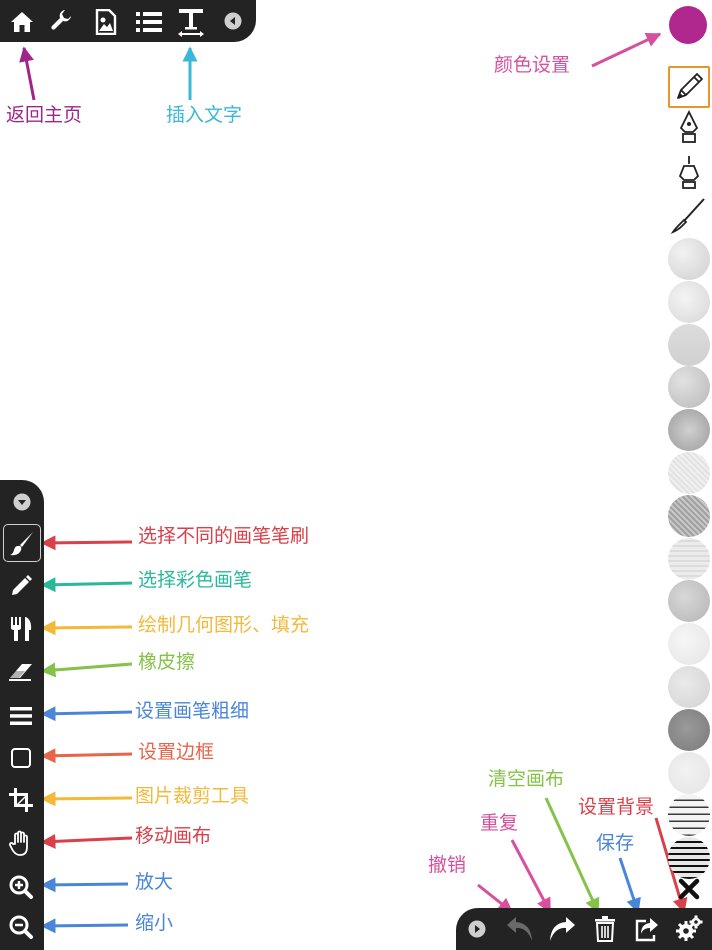 Image resolution: width=712 pixels, height=950 pixels. Describe the element at coordinates (191, 22) in the screenshot. I see `text-icon` at that location.